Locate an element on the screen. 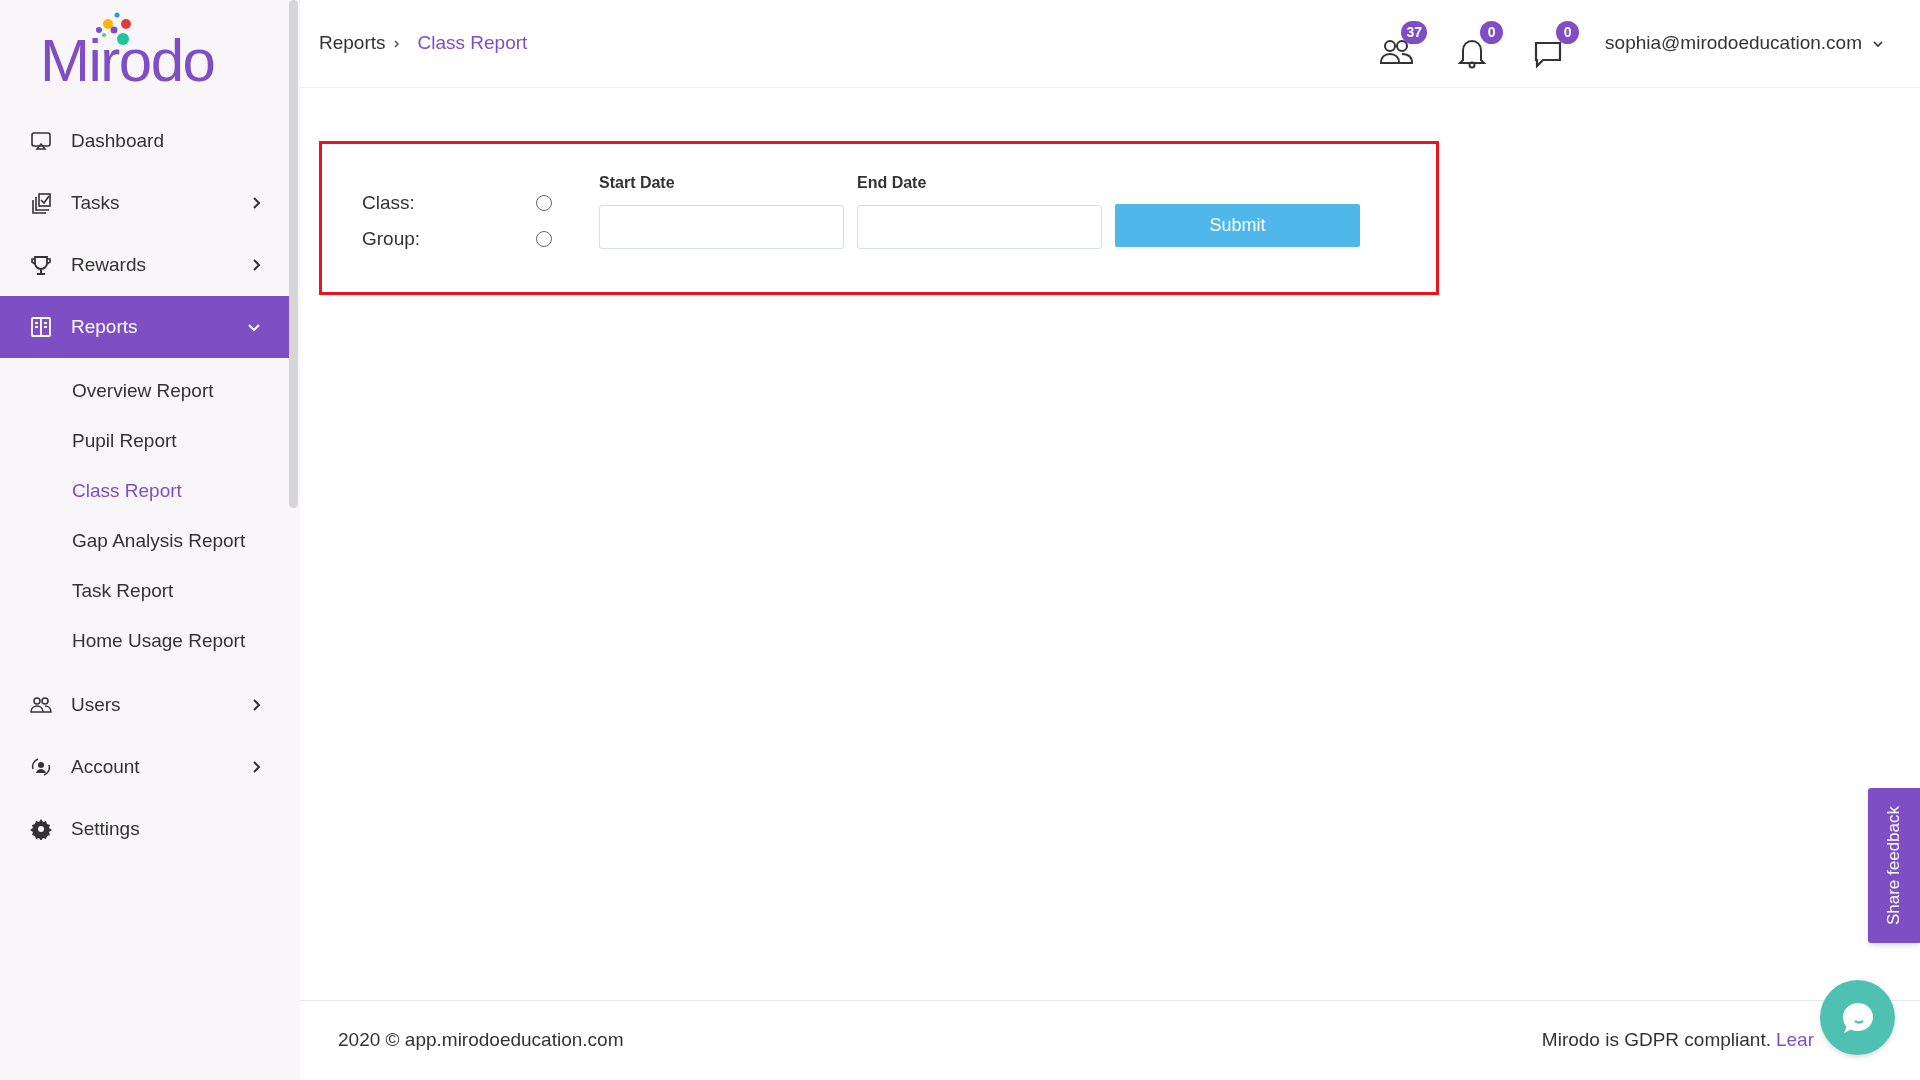  sidebar-item: Users is located at coordinates (144, 705).